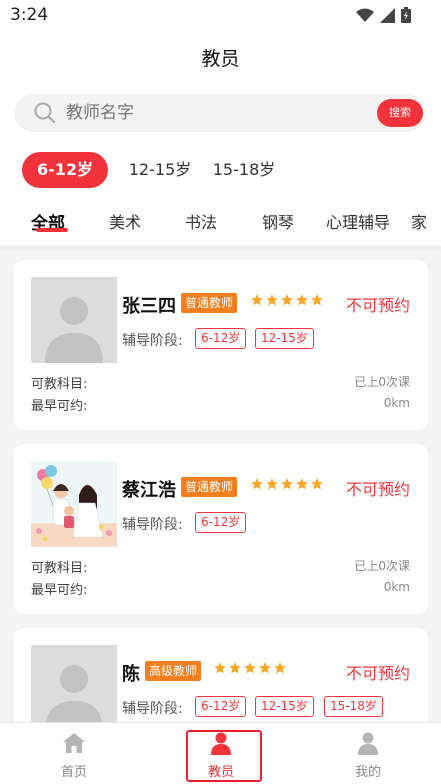 The image size is (441, 784). What do you see at coordinates (400, 113) in the screenshot?
I see `search-button: 搜索` at bounding box center [400, 113].